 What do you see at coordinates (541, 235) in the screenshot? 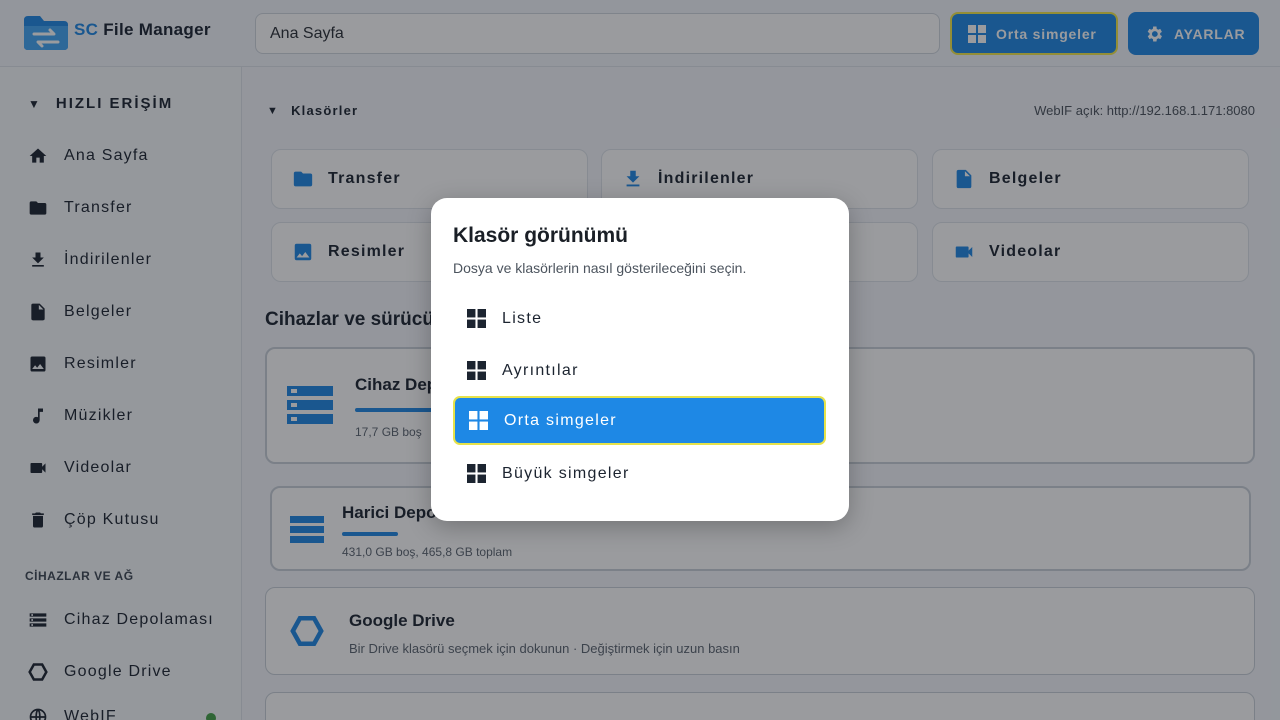
I see `dialog-title: Klasör görünümü` at bounding box center [541, 235].